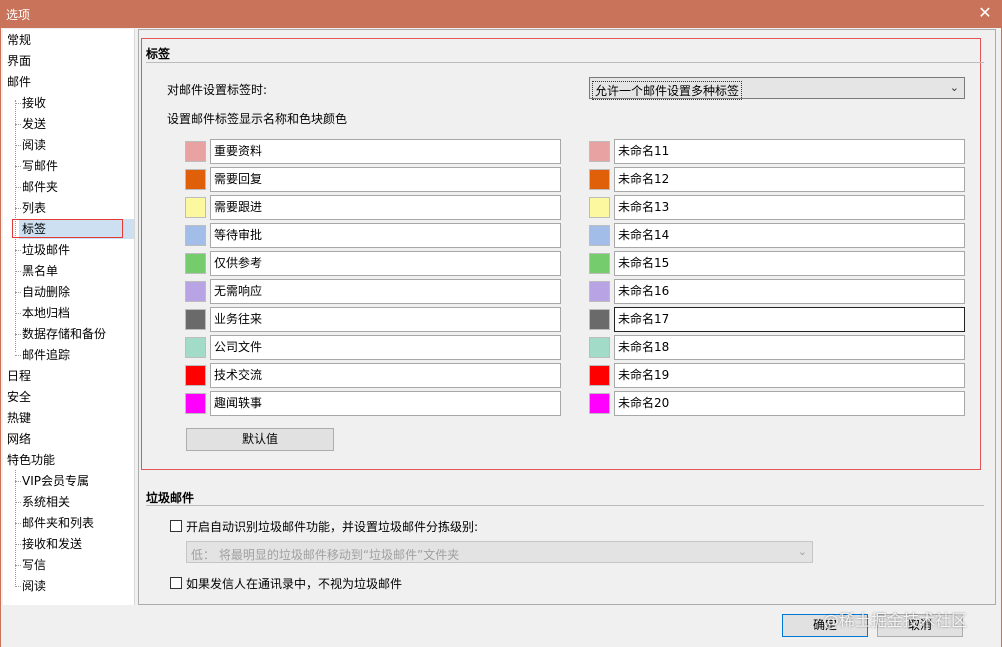 The image size is (1002, 647). What do you see at coordinates (46, 250) in the screenshot?
I see `nav-item-spam: 垃圾邮件` at bounding box center [46, 250].